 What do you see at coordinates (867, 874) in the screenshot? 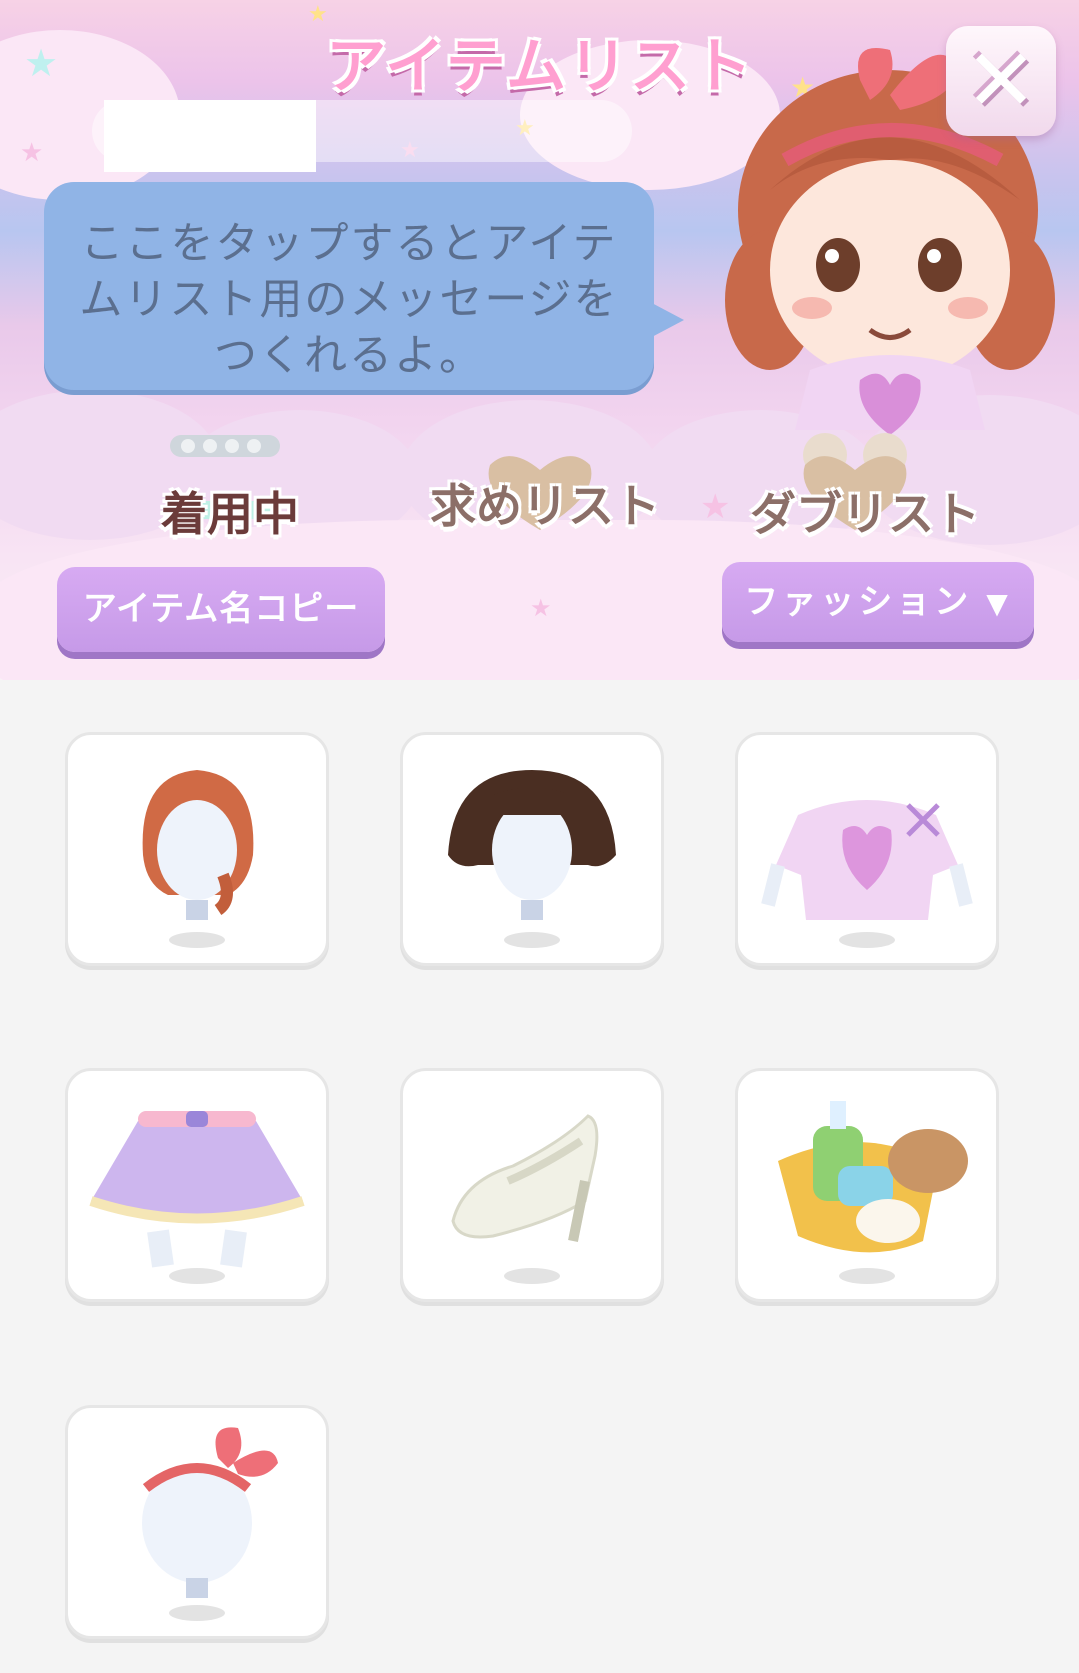
I see `top-item-icon` at bounding box center [867, 874].